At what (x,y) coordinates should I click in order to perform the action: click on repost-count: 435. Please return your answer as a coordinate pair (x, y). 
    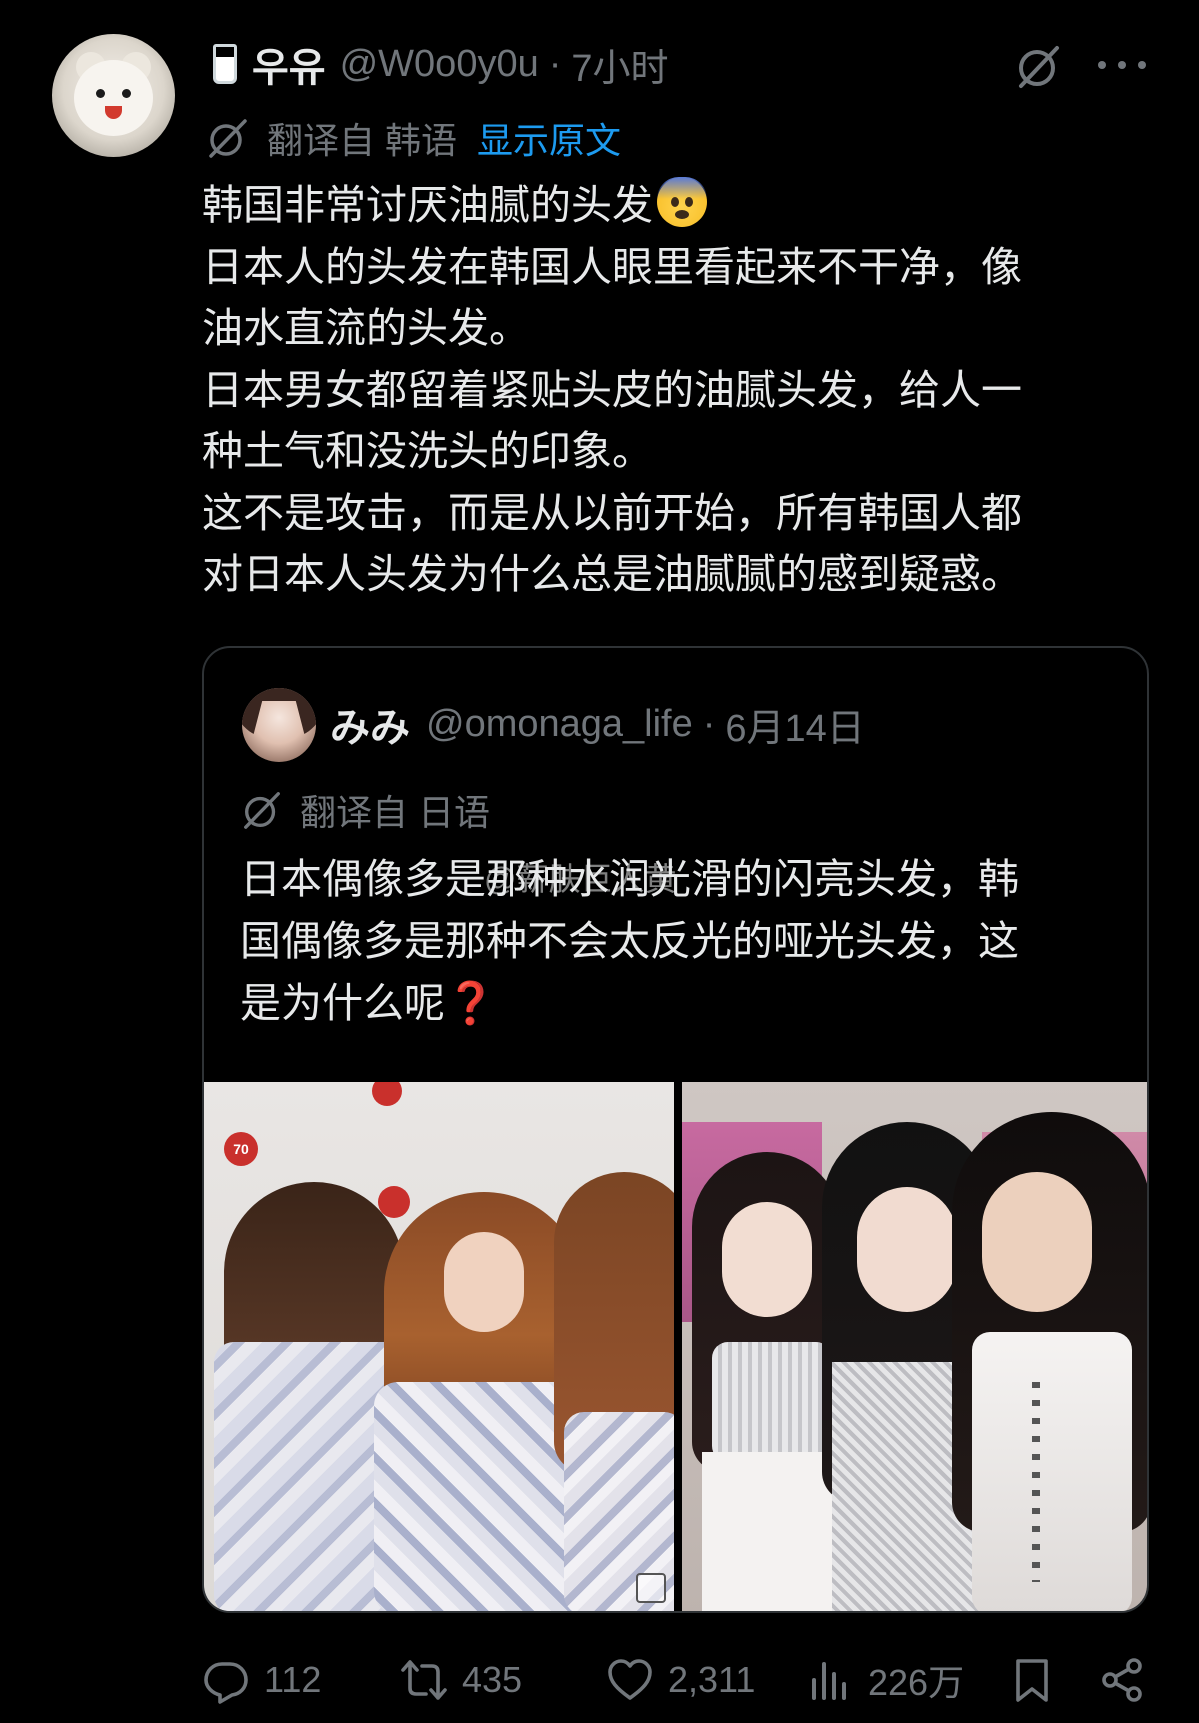
    Looking at the image, I should click on (492, 1679).